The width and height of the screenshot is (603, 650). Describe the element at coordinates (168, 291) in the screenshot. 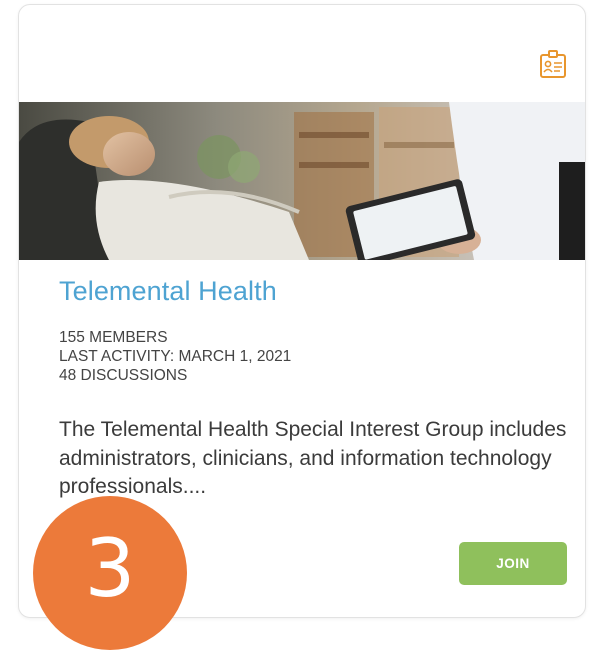

I see `group-title: Telemental Health` at that location.